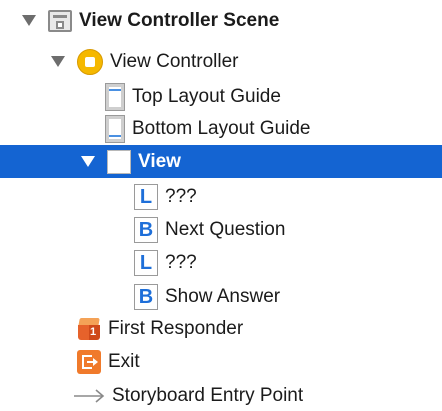  I want to click on entry-point-label: Storyboard Entry Point, so click(208, 395).